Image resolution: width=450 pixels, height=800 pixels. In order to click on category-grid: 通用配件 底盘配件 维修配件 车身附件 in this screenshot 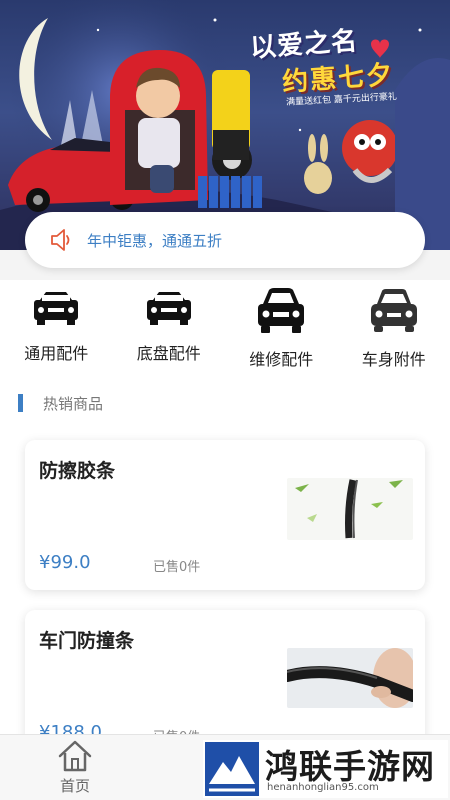, I will do `click(225, 330)`.